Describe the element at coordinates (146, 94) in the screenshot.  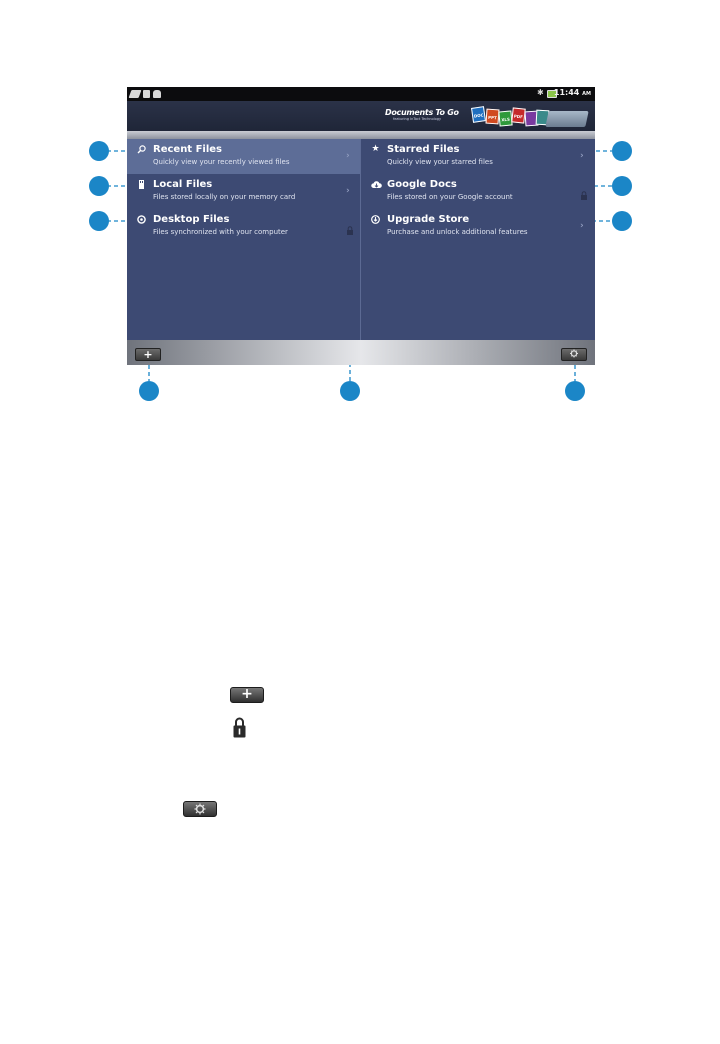
I see `usb-debug-icon` at that location.